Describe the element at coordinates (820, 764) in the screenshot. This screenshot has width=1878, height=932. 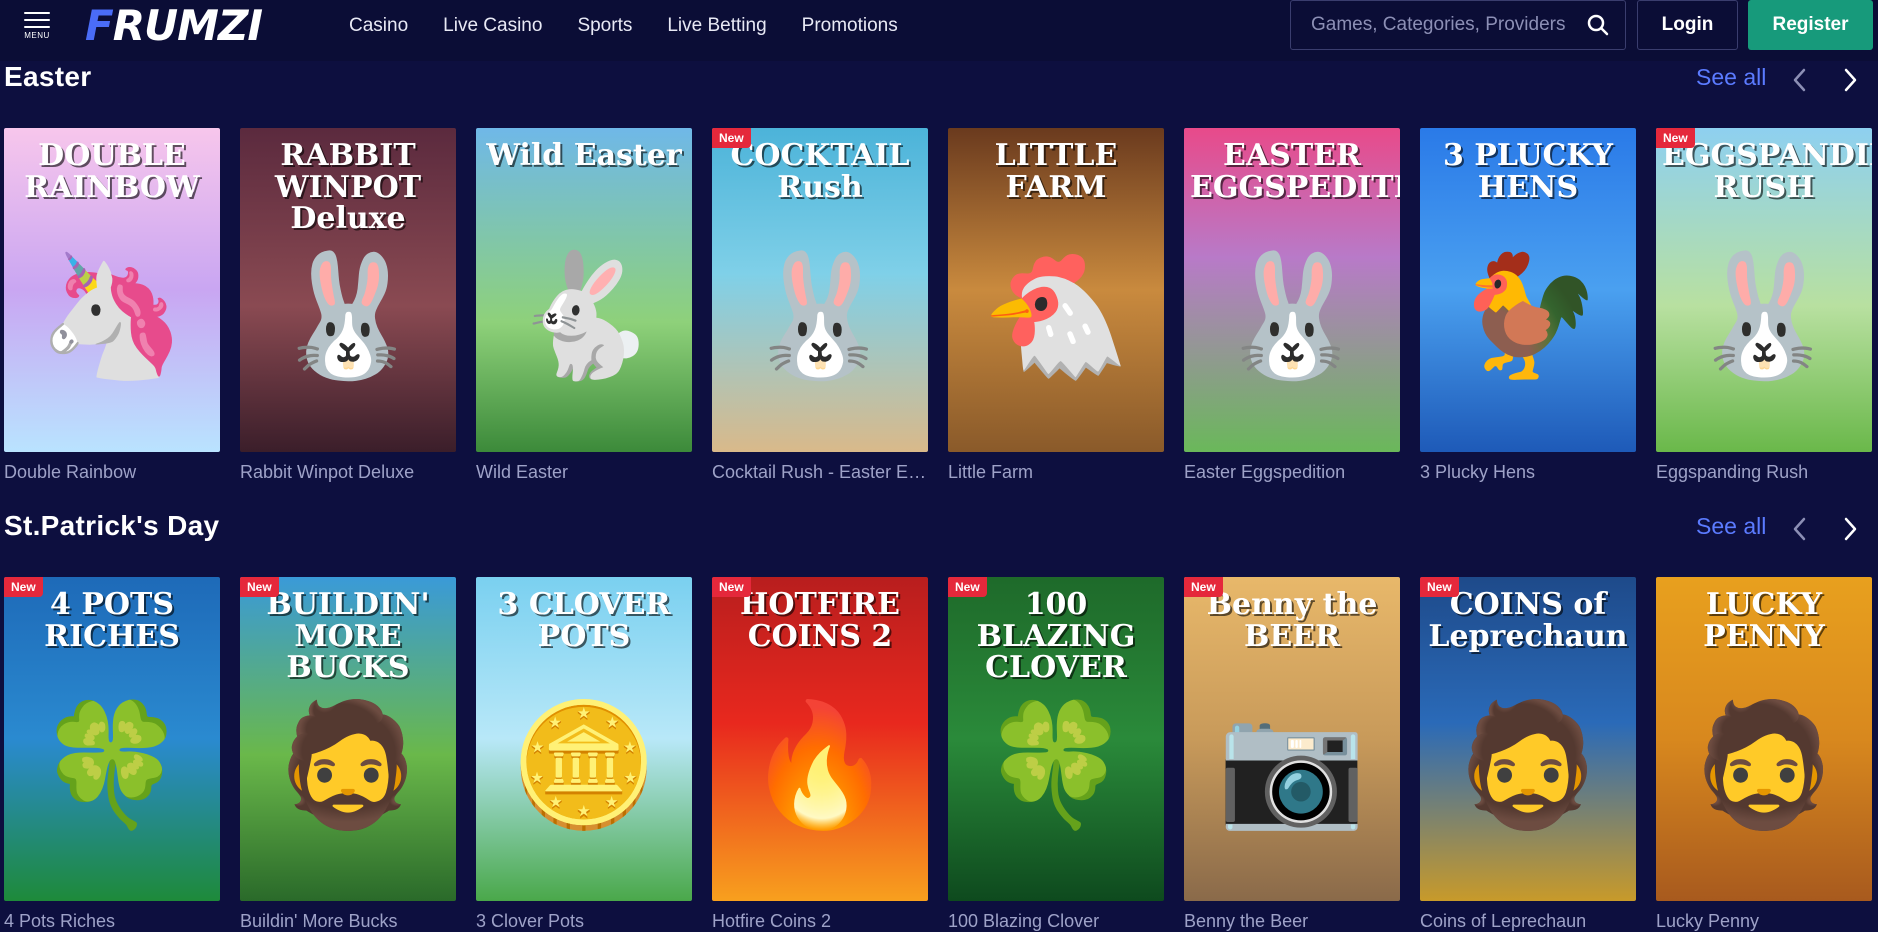
I see `game-art-icon: 🔥` at that location.